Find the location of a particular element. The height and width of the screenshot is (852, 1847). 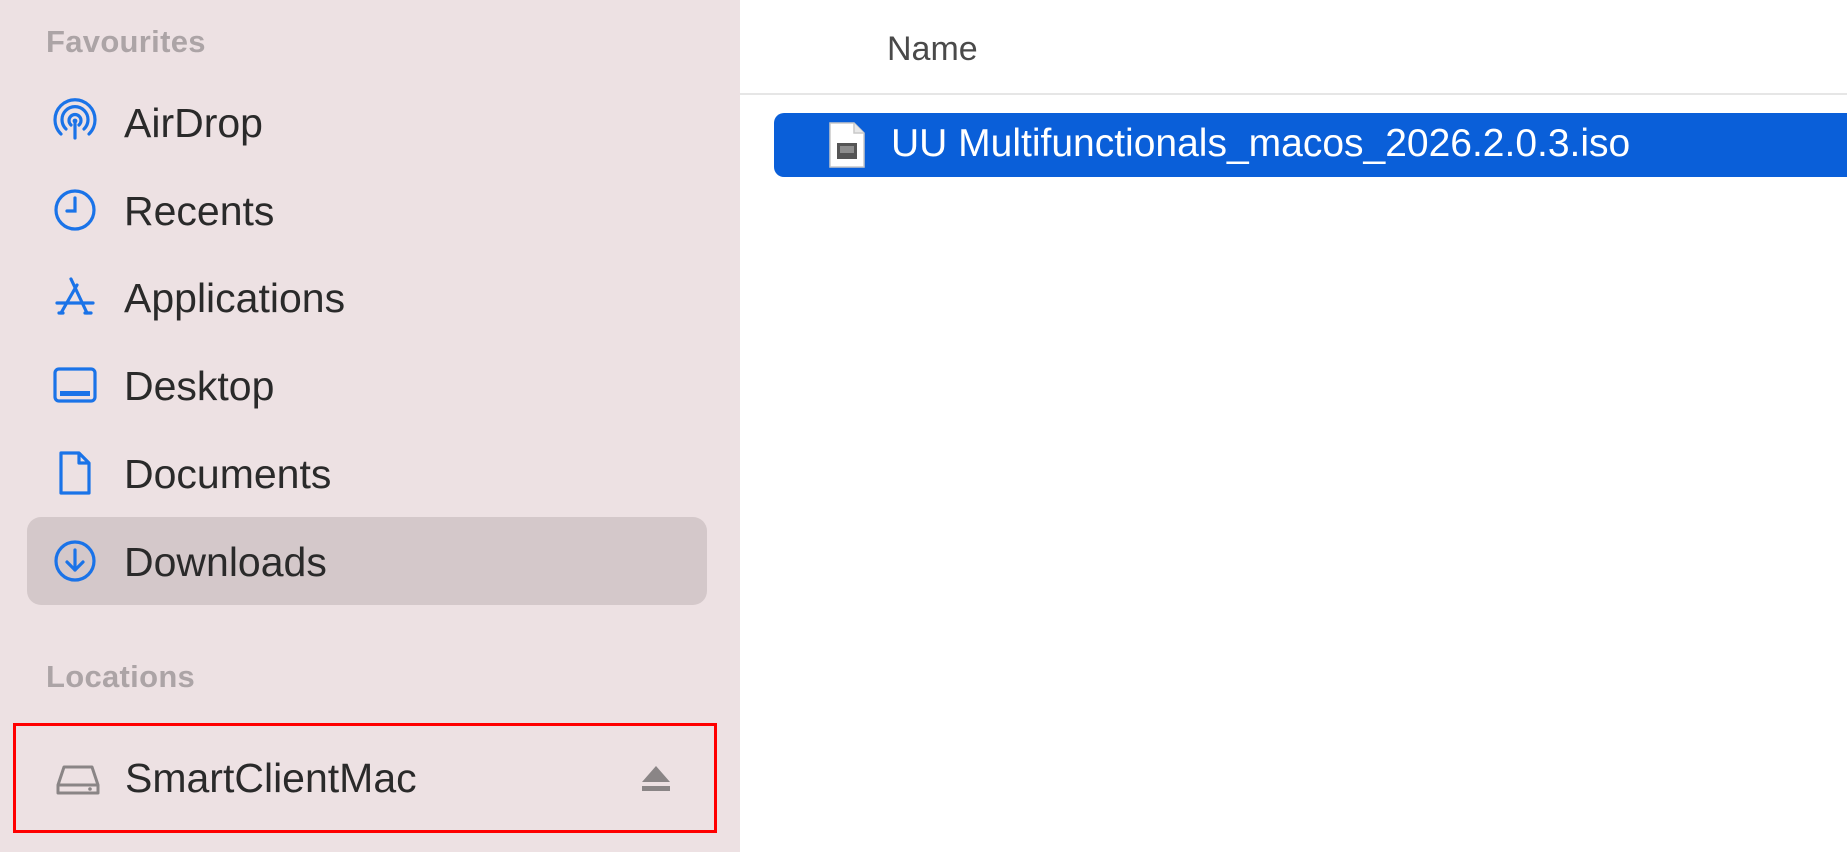

sidebar-item-label: Desktop is located at coordinates (199, 386).